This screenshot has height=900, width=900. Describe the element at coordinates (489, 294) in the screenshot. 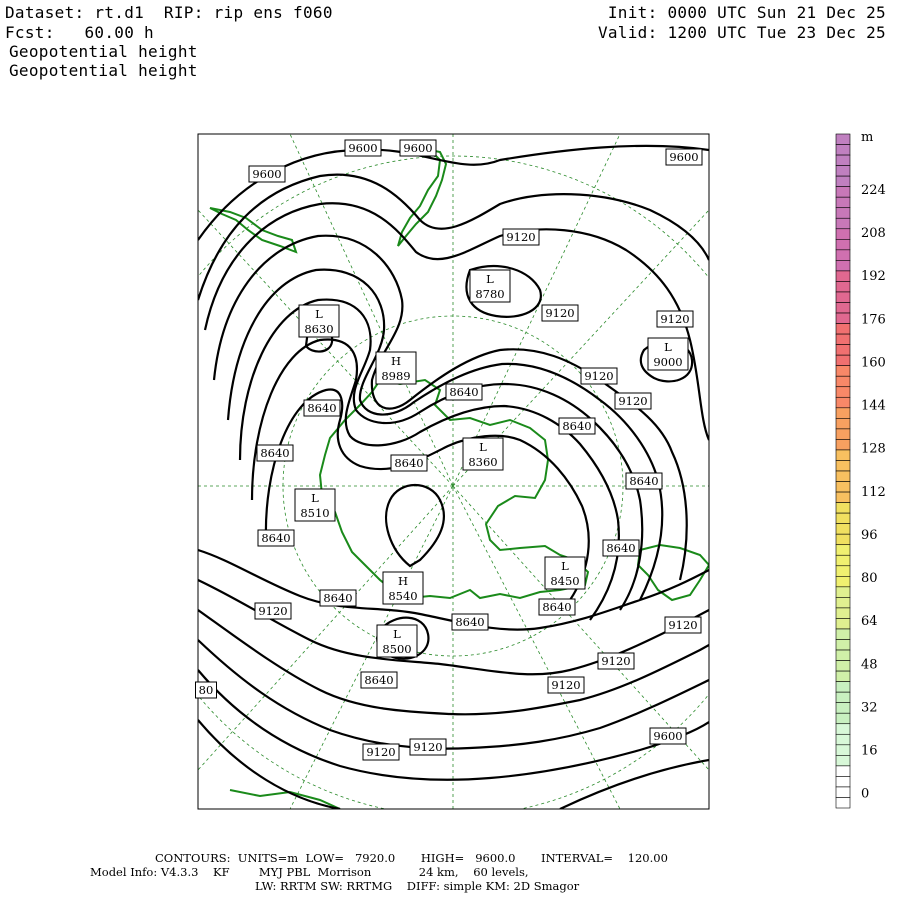

I see `center-value: 8780` at that location.